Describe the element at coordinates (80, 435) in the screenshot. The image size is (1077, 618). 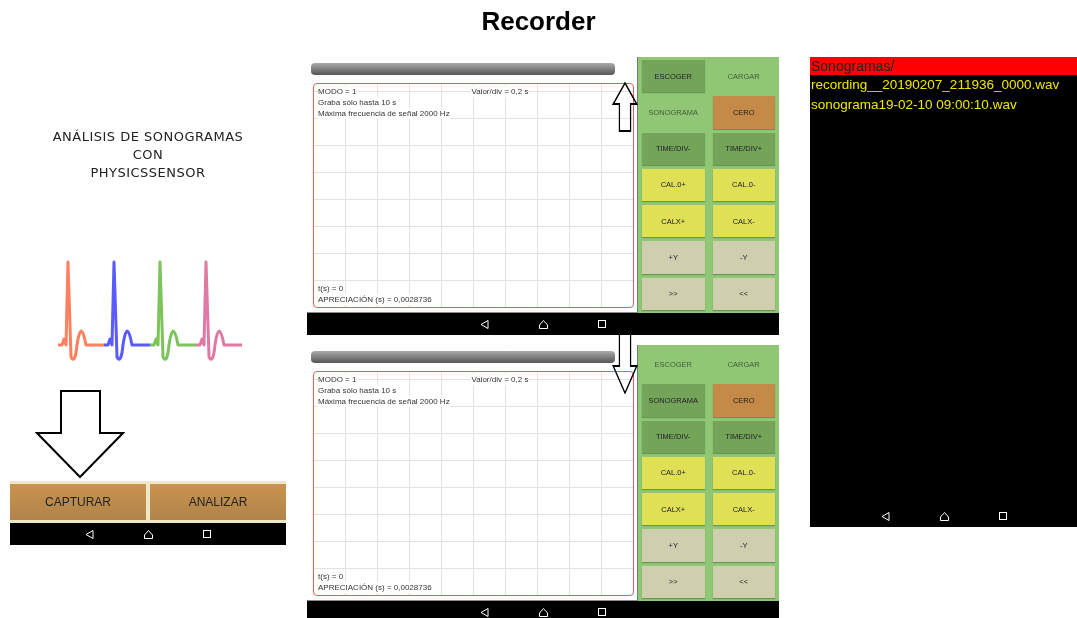
I see `down-arrow-icon` at that location.